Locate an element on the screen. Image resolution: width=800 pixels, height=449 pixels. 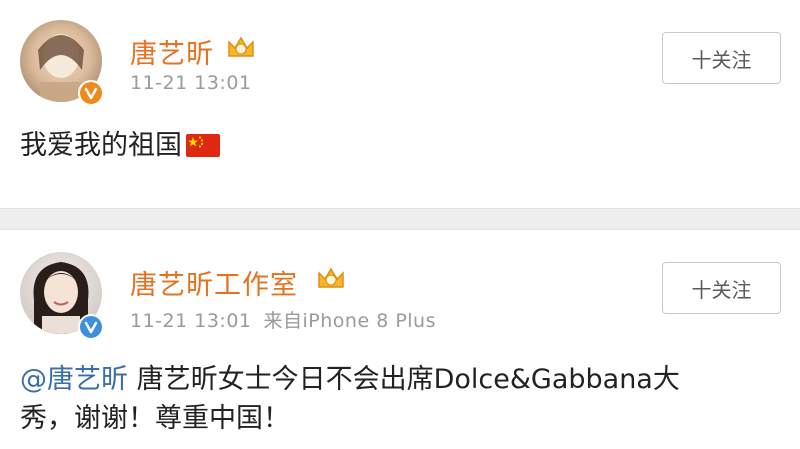
post-source: 来自iPhone 8 Plus is located at coordinates (349, 321).